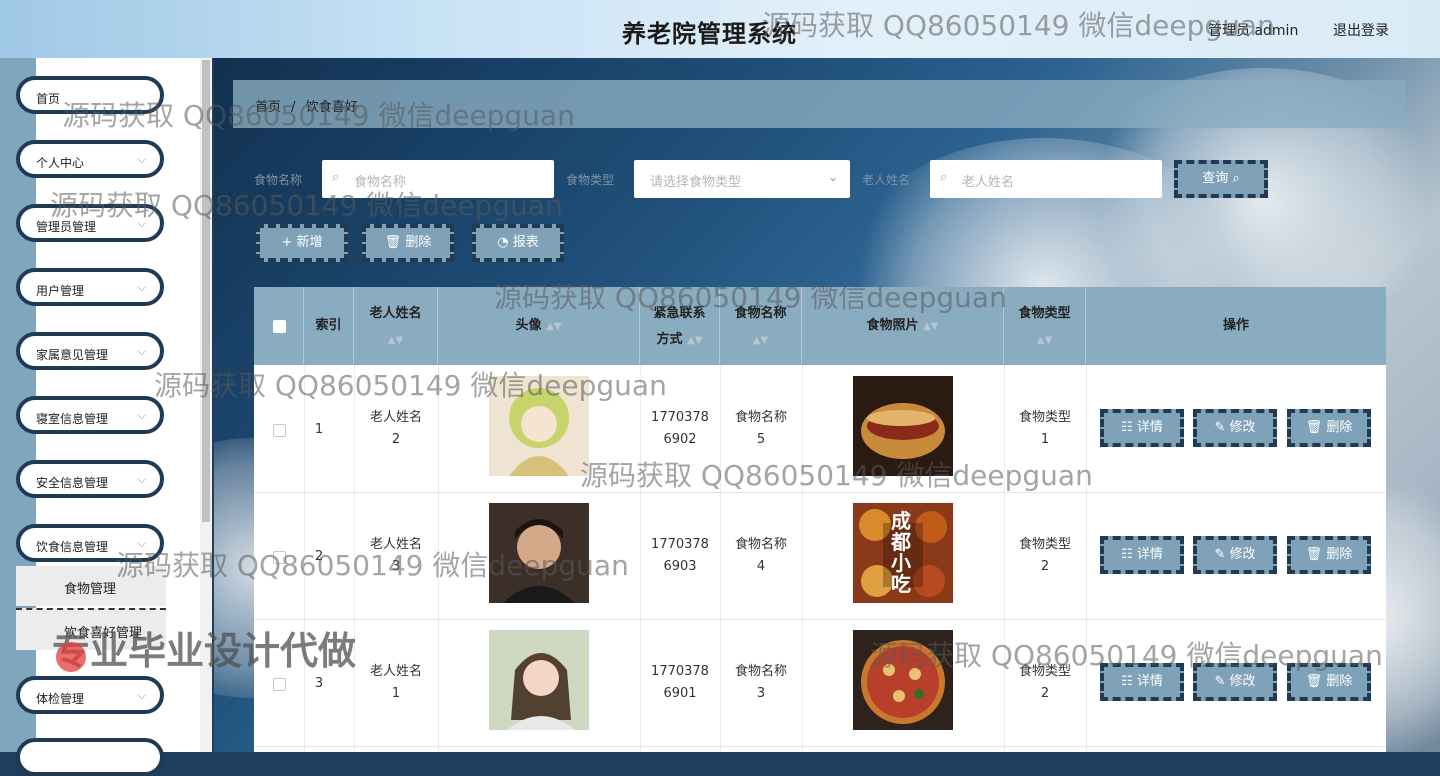 This screenshot has width=1440, height=776. I want to click on sidebar-item-label: 饮食信息管理, so click(72, 547).